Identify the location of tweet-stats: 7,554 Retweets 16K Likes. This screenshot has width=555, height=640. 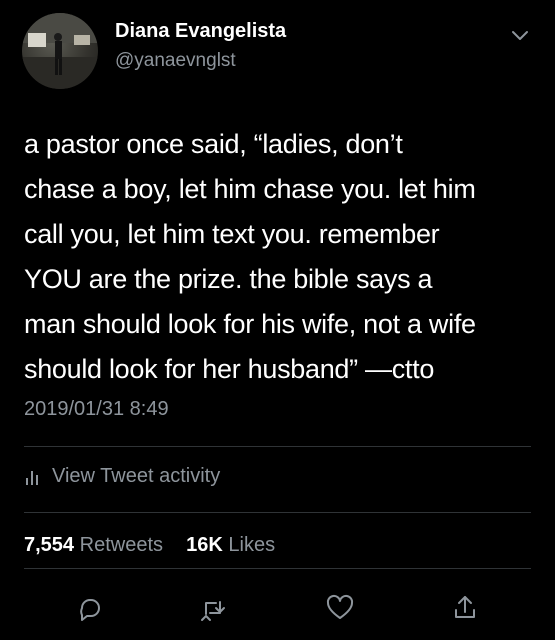
(149, 545).